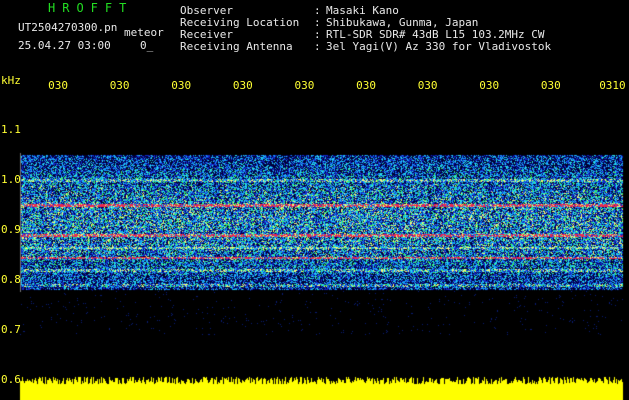 Image resolution: width=629 pixels, height=400 pixels. I want to click on counter: 0_, so click(147, 45).